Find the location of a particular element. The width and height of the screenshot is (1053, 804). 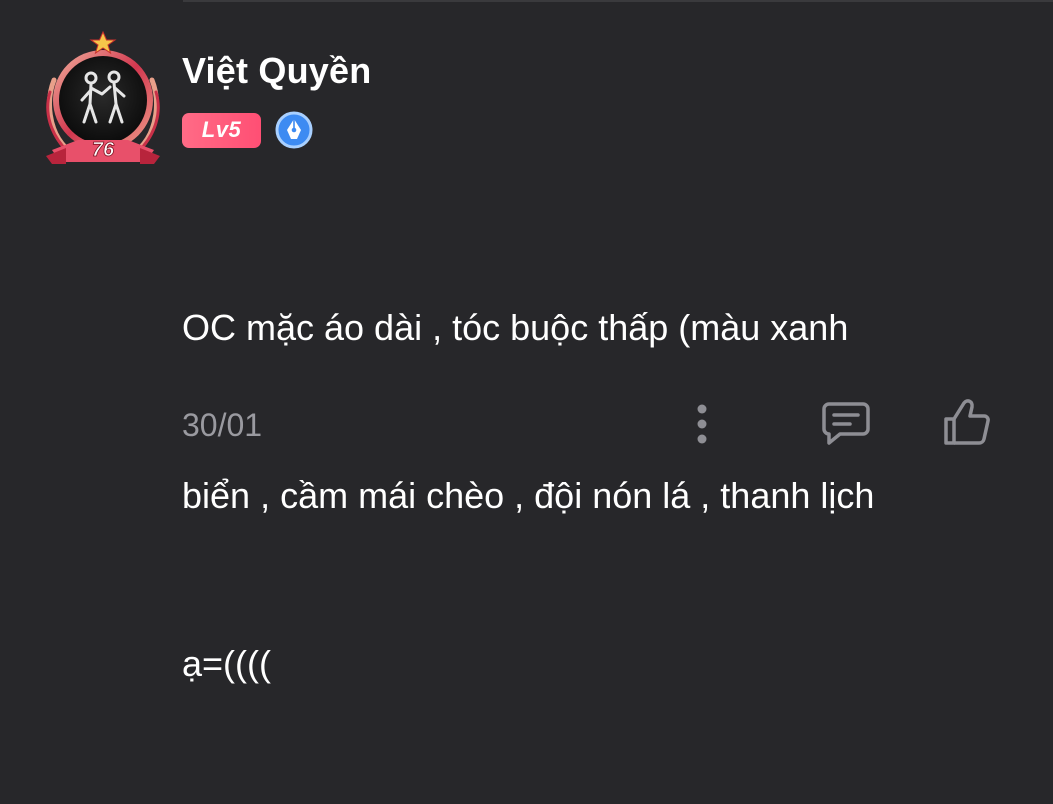

comment-text-line: OC mặc áo dài , tóc buộc thấp (màu xanh is located at coordinates (515, 327).